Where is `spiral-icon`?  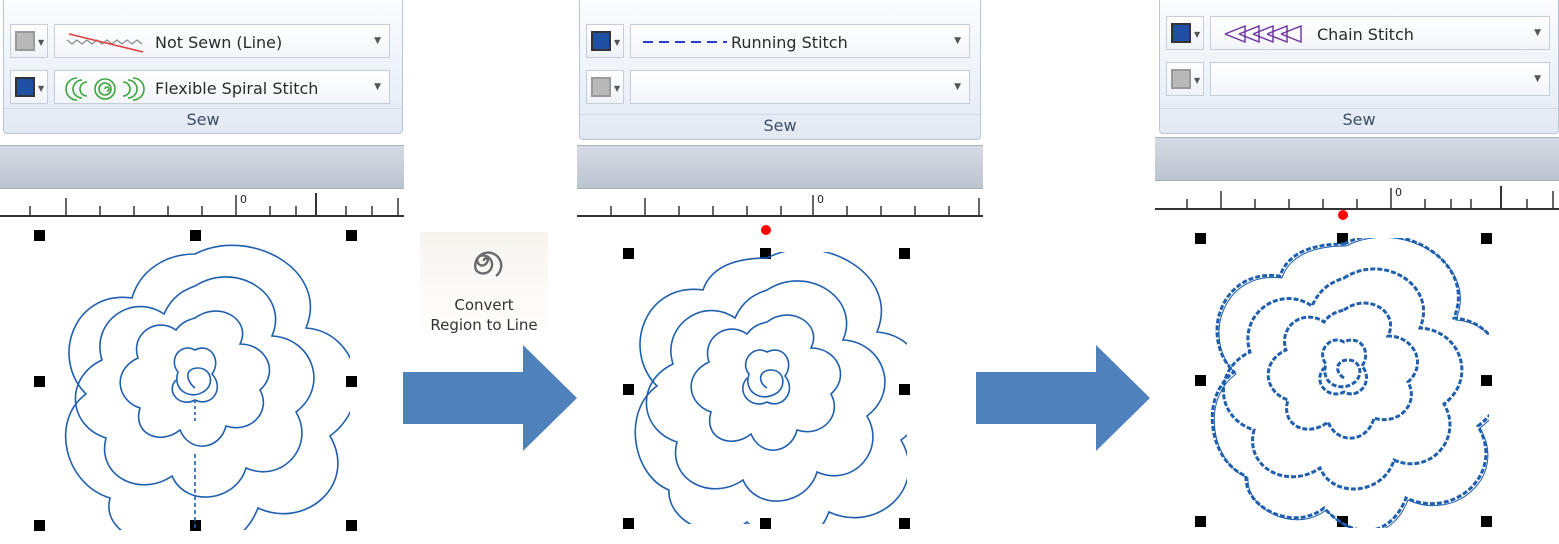 spiral-icon is located at coordinates (488, 264).